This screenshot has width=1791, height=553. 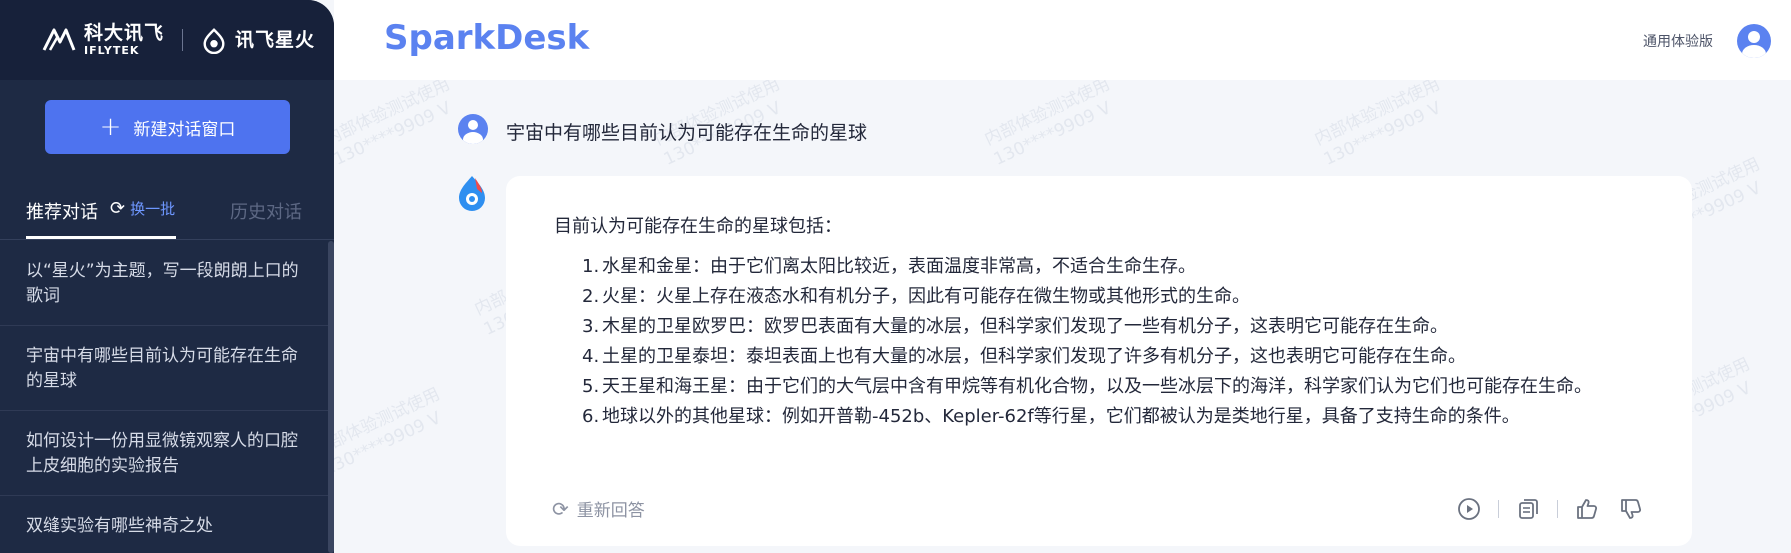 I want to click on list-number: 5., so click(x=591, y=386).